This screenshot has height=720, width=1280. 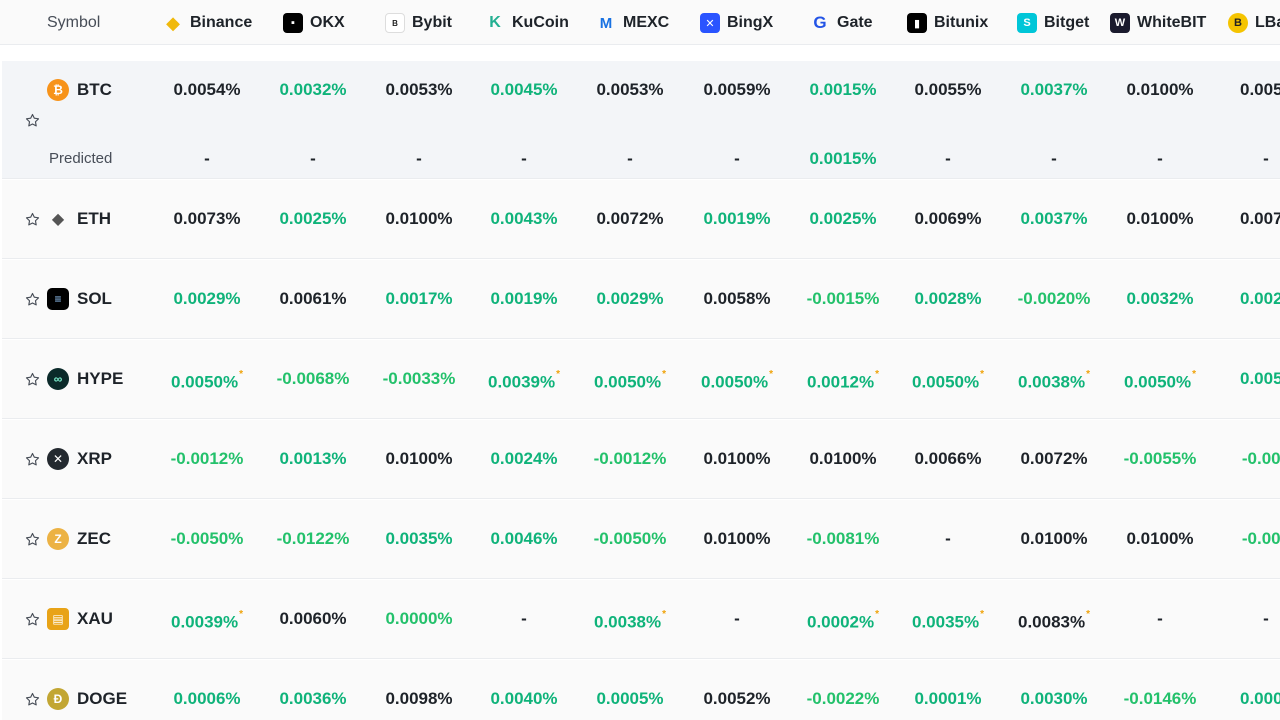 What do you see at coordinates (80, 619) in the screenshot?
I see `coin-symbol: ▤ XAU` at bounding box center [80, 619].